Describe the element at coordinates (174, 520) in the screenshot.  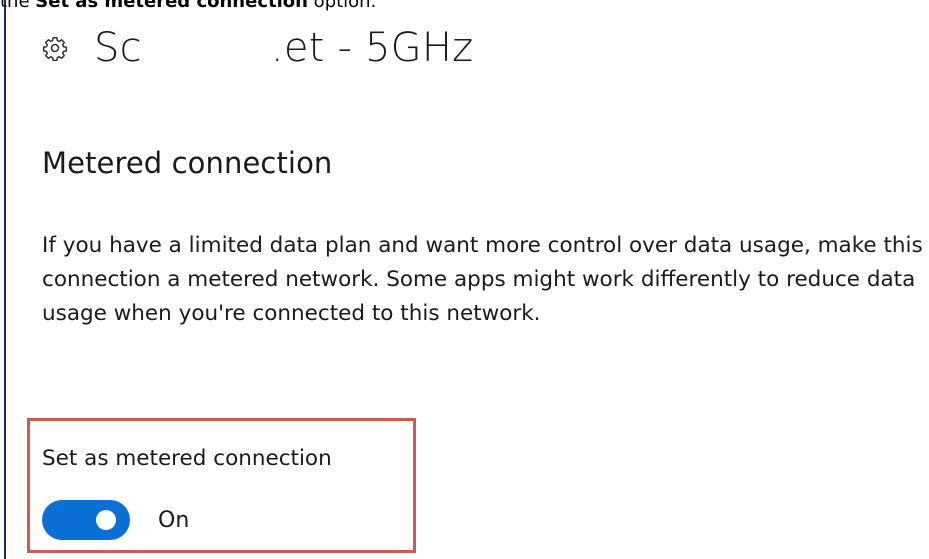
I see `toggle-state-text: On` at that location.